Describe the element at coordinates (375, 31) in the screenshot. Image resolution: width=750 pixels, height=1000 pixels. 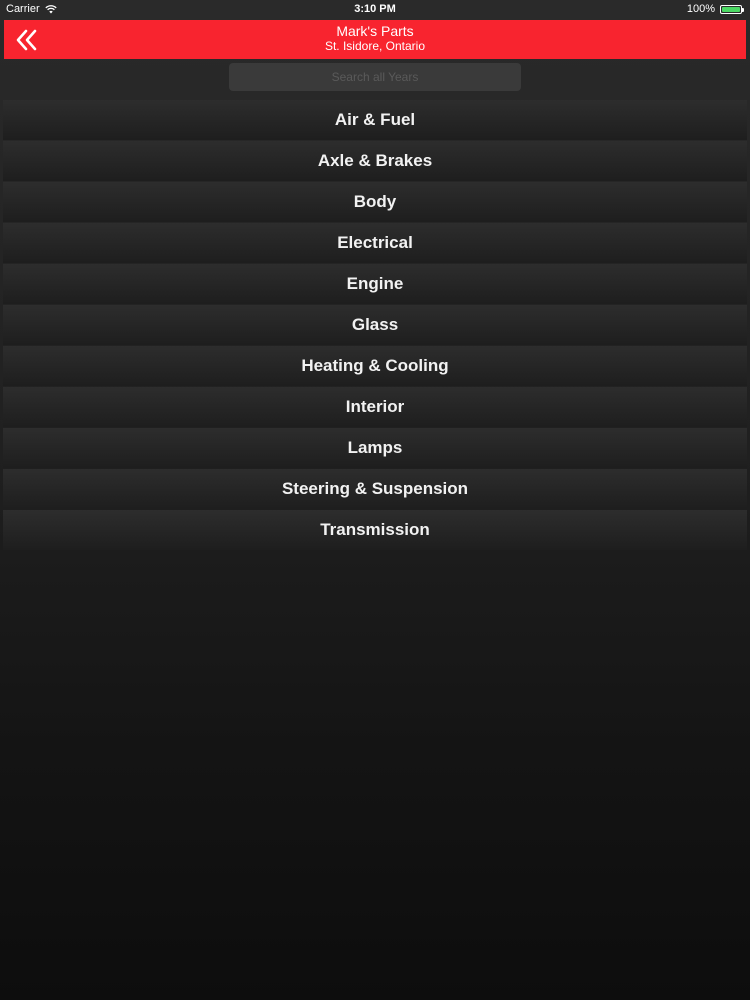
I see `store-name: Mark's Parts` at that location.